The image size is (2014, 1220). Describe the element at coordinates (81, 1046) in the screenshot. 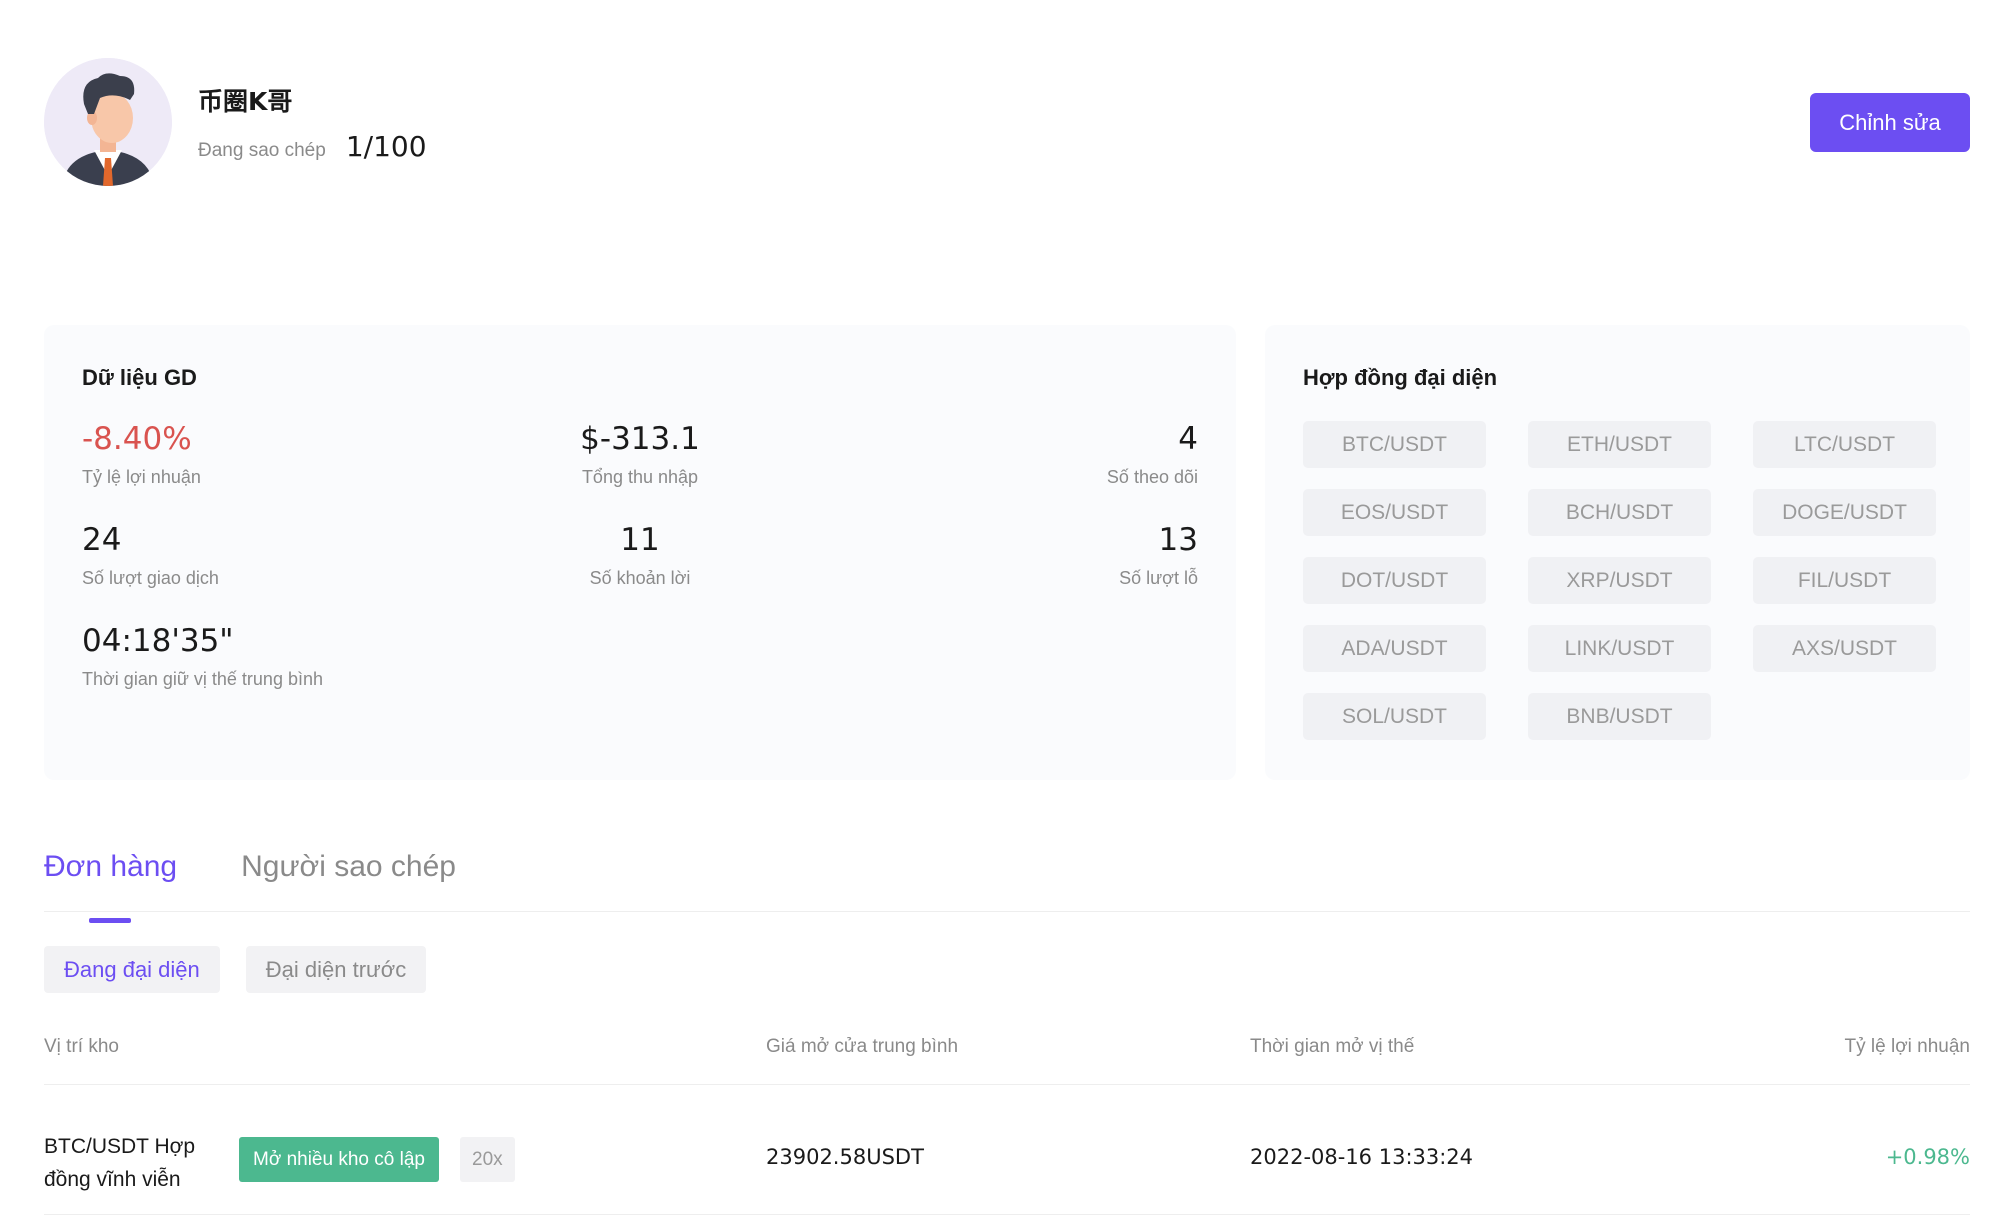

I see `header-position: Vị trí kho` at that location.